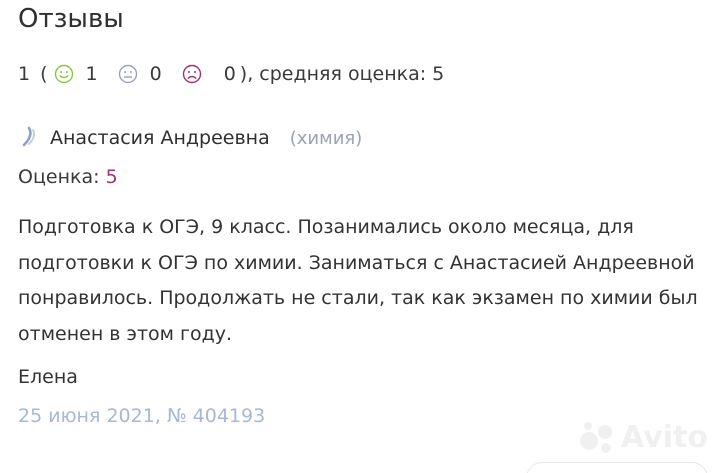 This screenshot has width=720, height=473. What do you see at coordinates (142, 416) in the screenshot?
I see `review-meta: 25 июня 2021, № 404193` at bounding box center [142, 416].